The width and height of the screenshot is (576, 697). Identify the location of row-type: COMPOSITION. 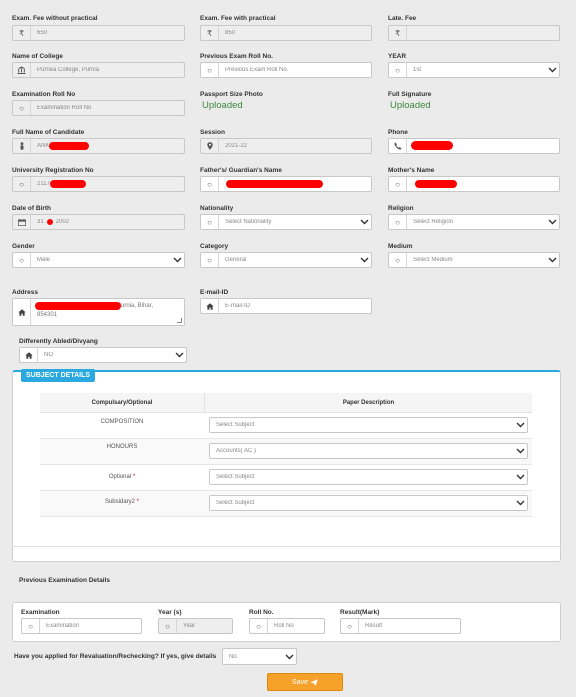
(122, 422).